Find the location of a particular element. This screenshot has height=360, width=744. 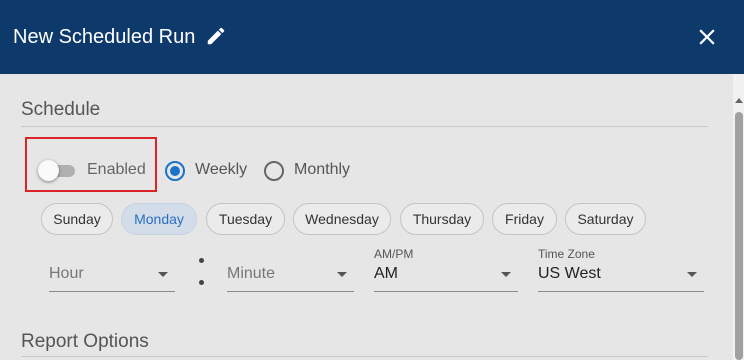

colon-dot-top is located at coordinates (201, 260).